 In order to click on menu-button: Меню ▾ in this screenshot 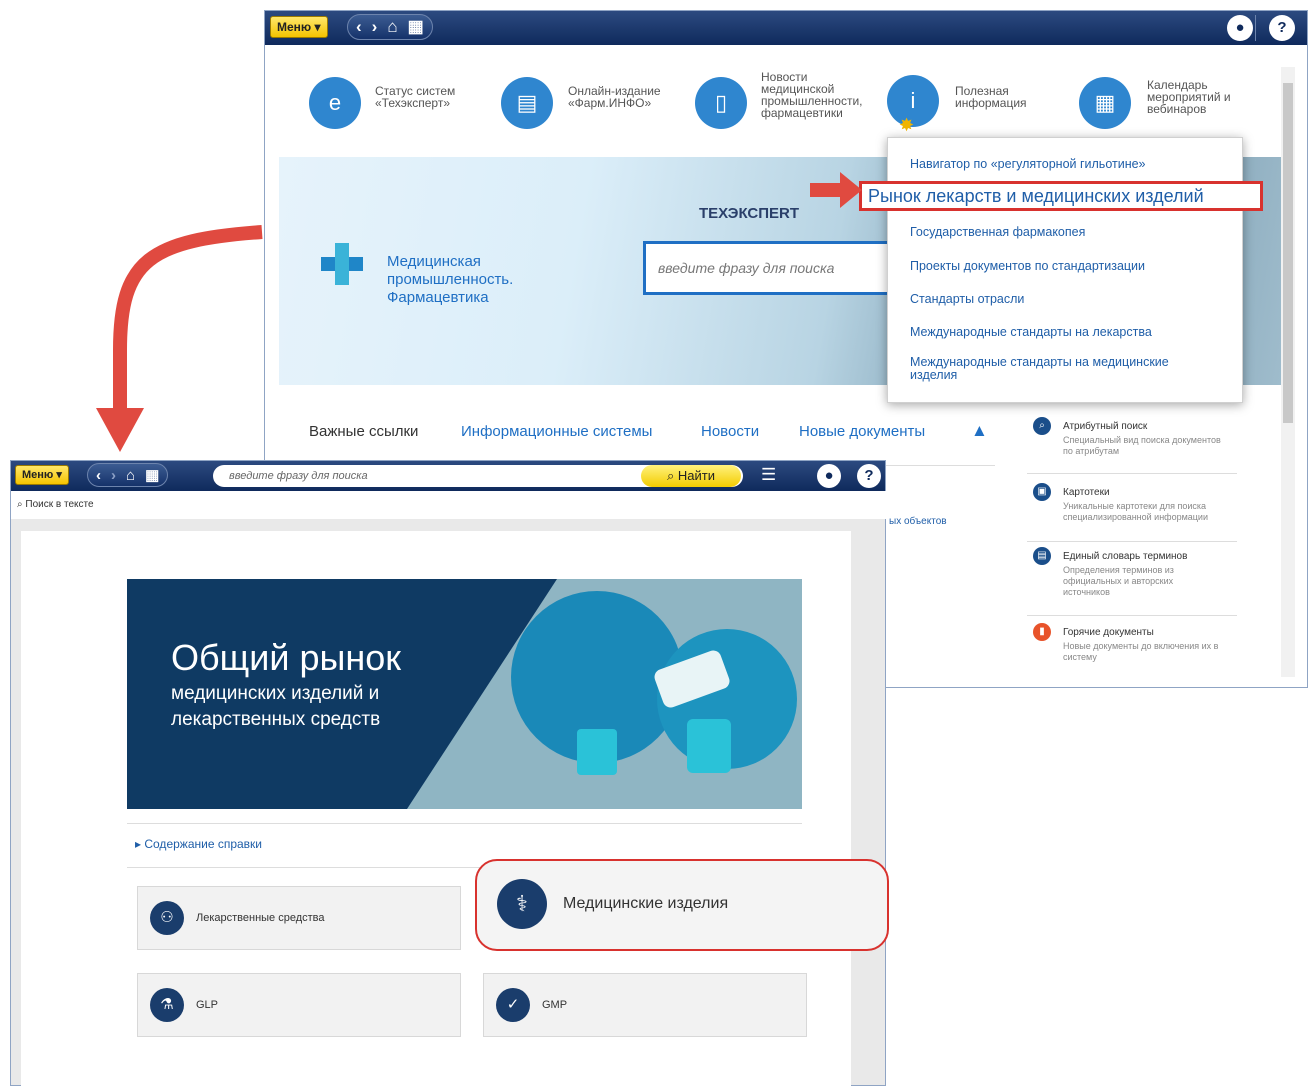, I will do `click(42, 475)`.